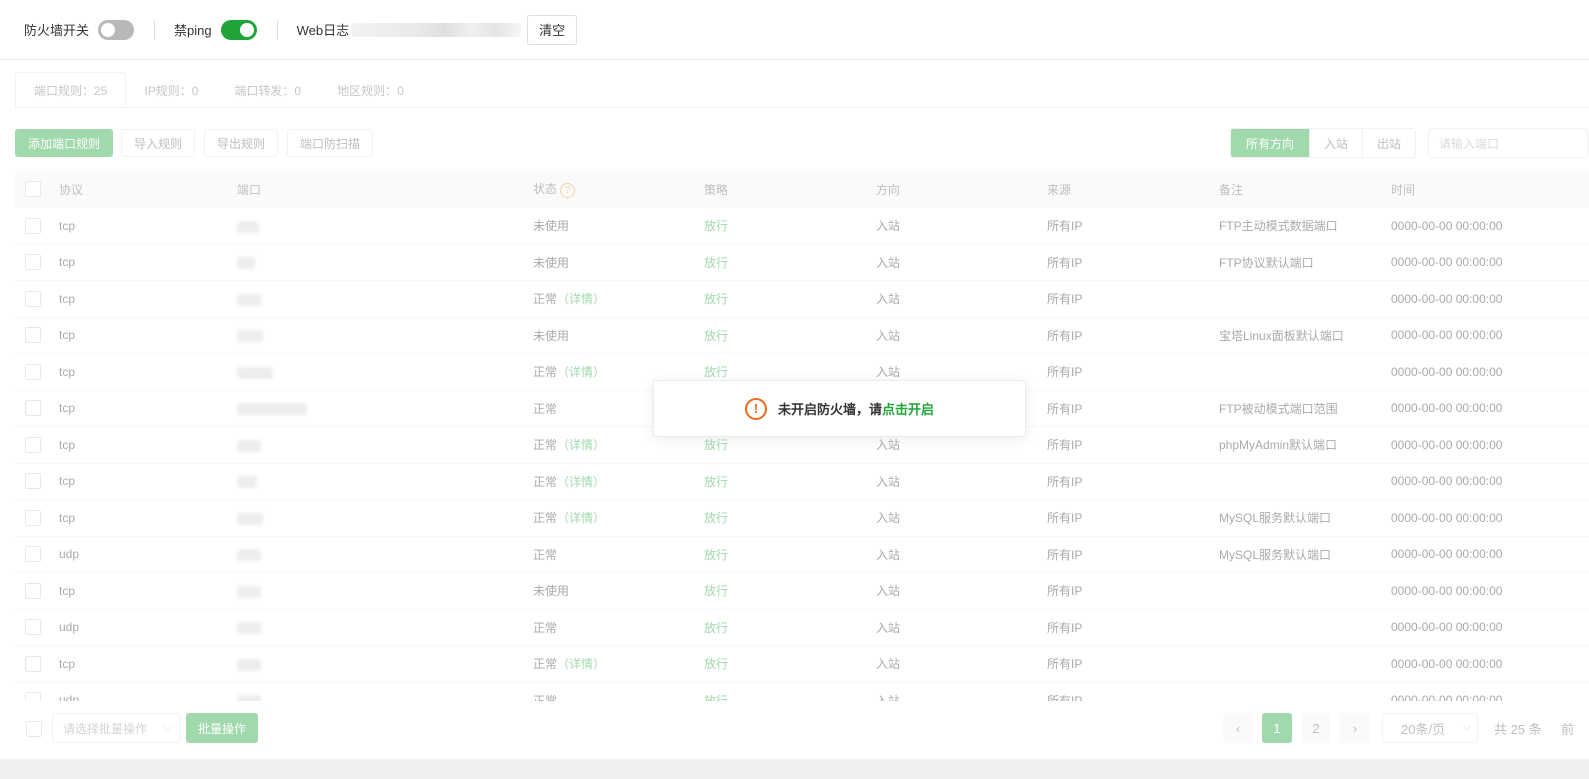 This screenshot has height=779, width=1589. What do you see at coordinates (802, 728) in the screenshot?
I see `table-footer: 请选择批量操作 ⌵ 批量操作 ‹ 1 2 › 20条/页 ⌵ 共 25 条 前` at bounding box center [802, 728].